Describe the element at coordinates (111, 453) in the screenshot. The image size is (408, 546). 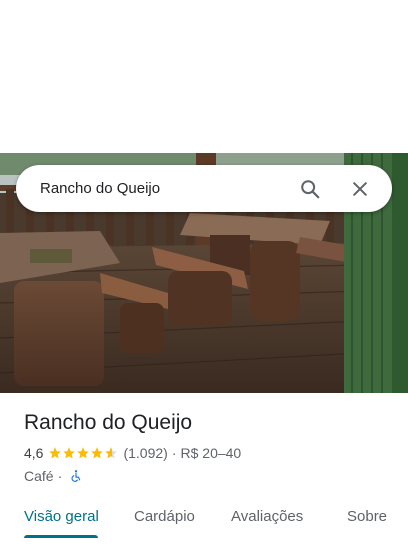
I see `star-half-icon` at that location.